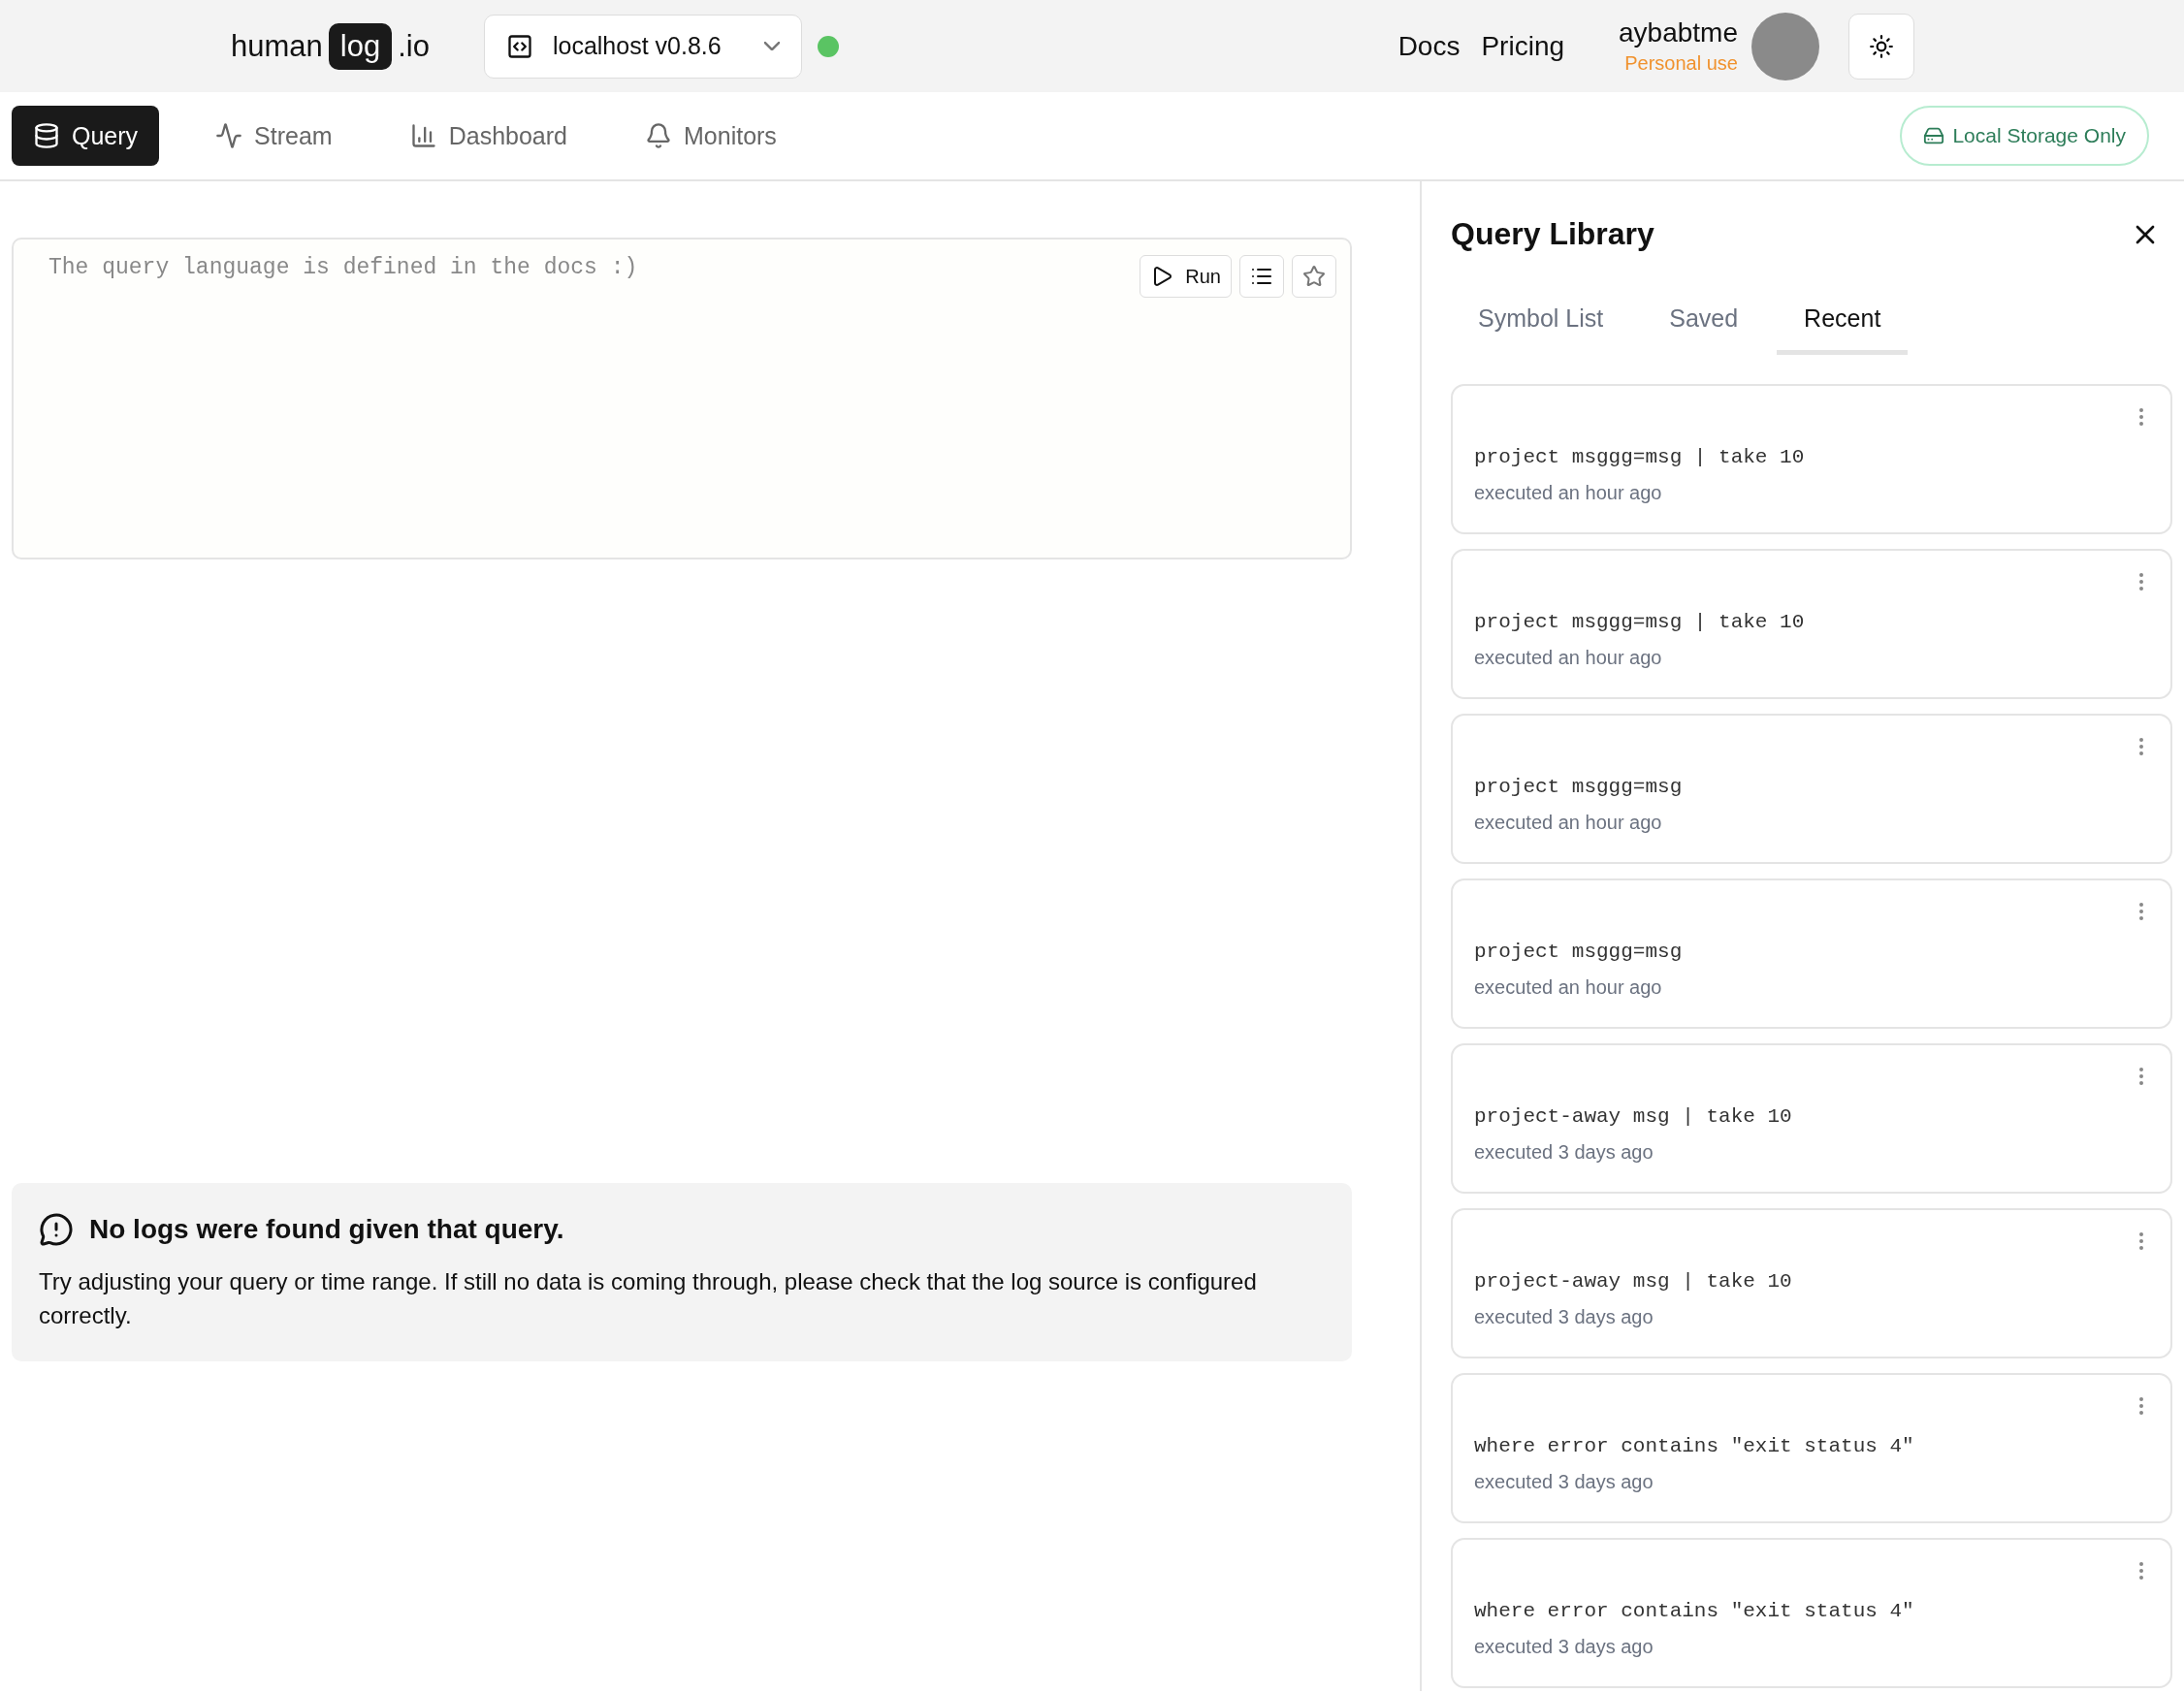  Describe the element at coordinates (2024, 136) in the screenshot. I see `storage-badge: Local Storage Only` at that location.